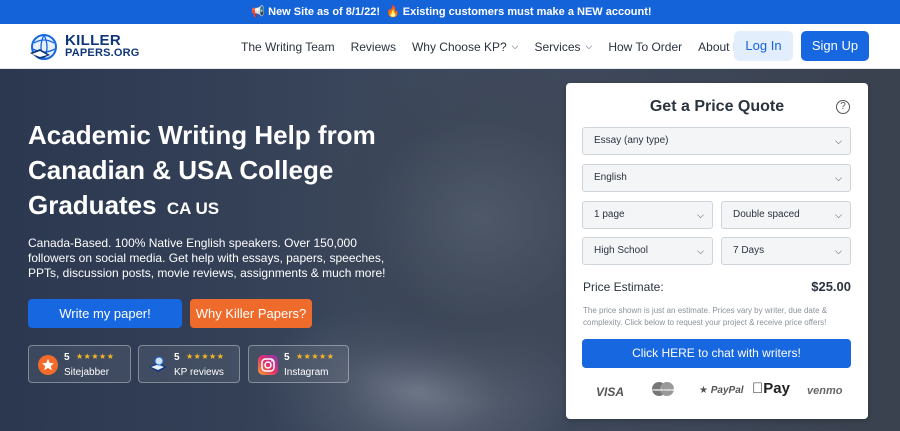  Describe the element at coordinates (93, 40) in the screenshot. I see `logo-line1: KILLER` at that location.